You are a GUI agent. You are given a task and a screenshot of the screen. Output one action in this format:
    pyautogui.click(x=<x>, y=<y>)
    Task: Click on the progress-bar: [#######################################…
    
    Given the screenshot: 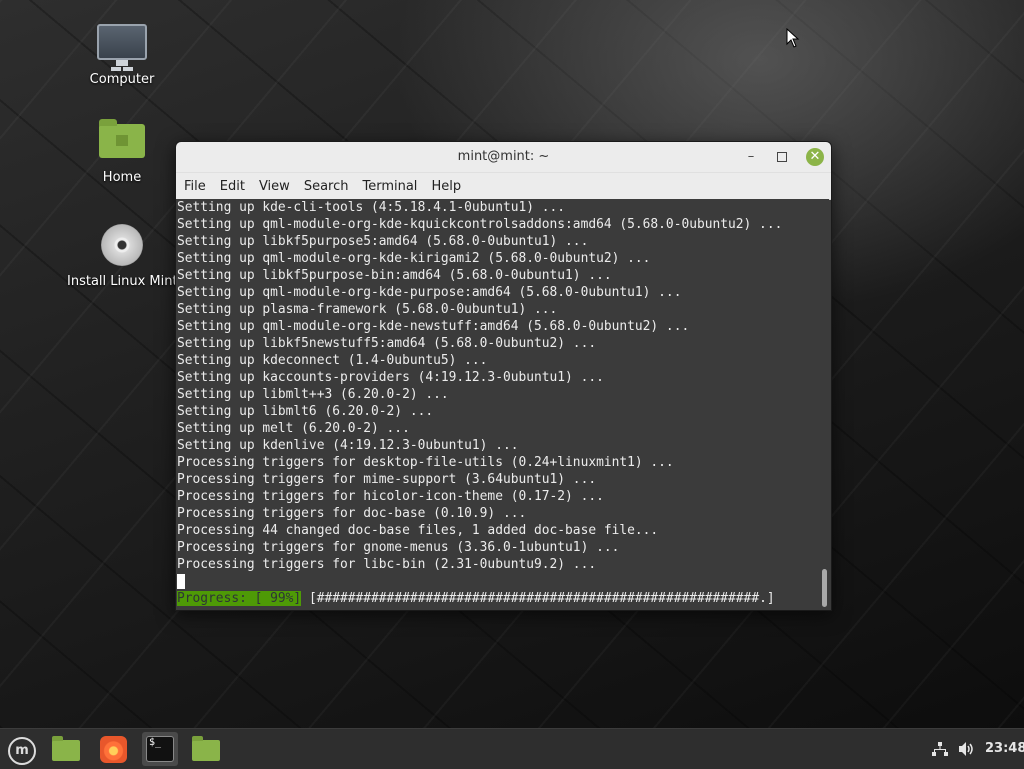 What is the action you would take?
    pyautogui.click(x=538, y=598)
    